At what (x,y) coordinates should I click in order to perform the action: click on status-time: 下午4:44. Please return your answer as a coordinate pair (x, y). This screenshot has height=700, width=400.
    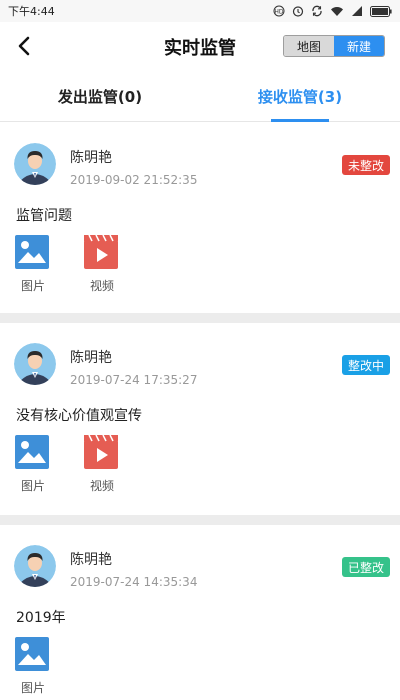
    Looking at the image, I should click on (31, 11).